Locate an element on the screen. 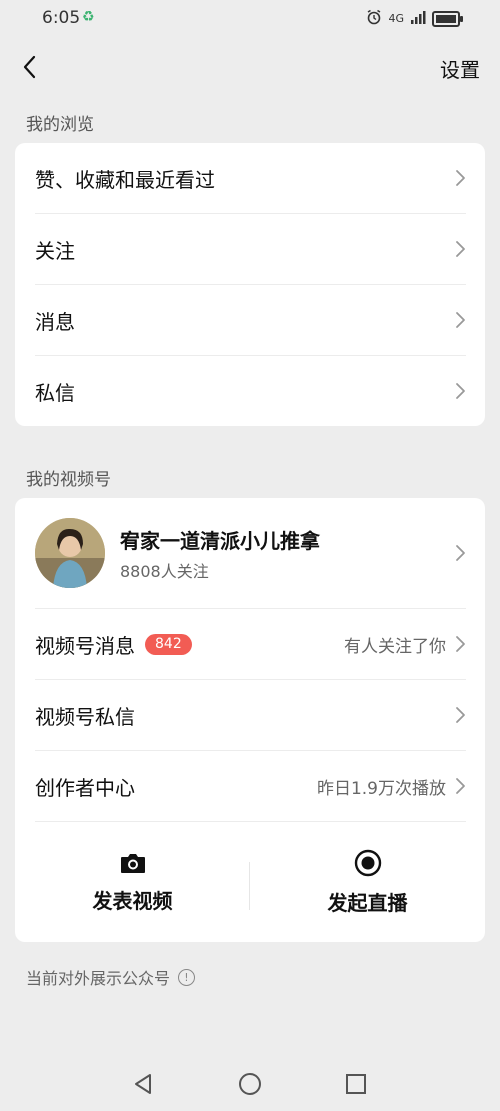 The width and height of the screenshot is (500, 1111). browse-item-likes: 赞、收藏和最近看过 is located at coordinates (250, 178).